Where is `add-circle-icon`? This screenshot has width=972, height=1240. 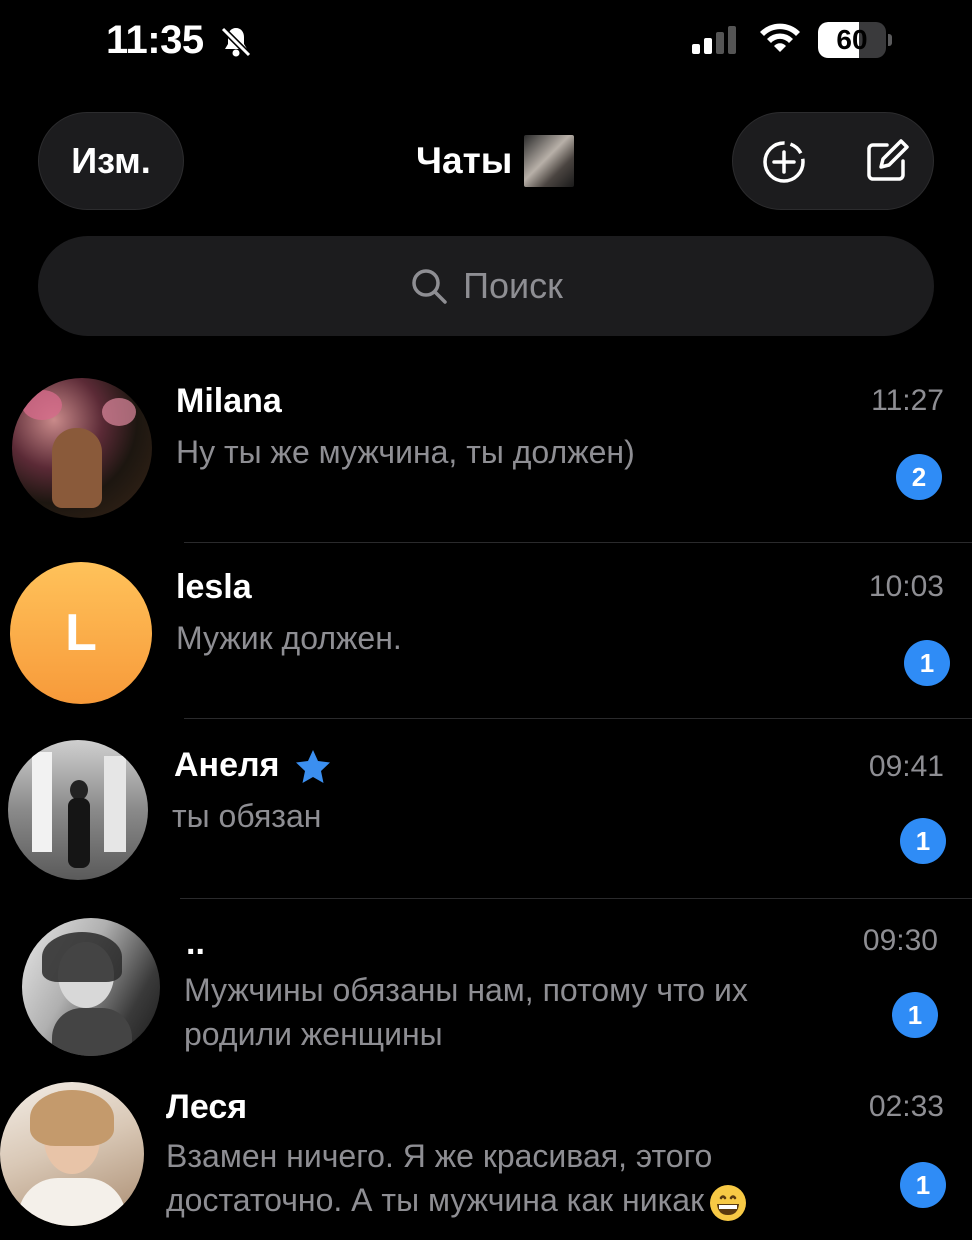 add-circle-icon is located at coordinates (784, 162).